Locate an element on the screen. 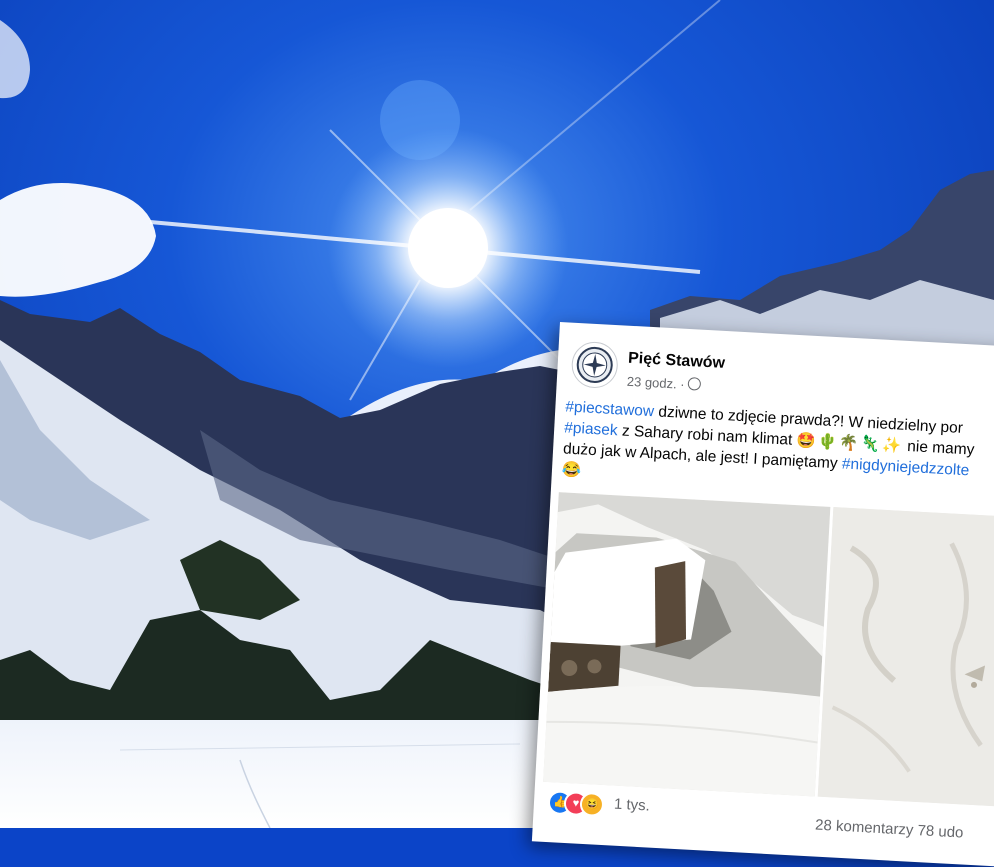  hashtag-piecstawow: #piecstawow is located at coordinates (610, 409).